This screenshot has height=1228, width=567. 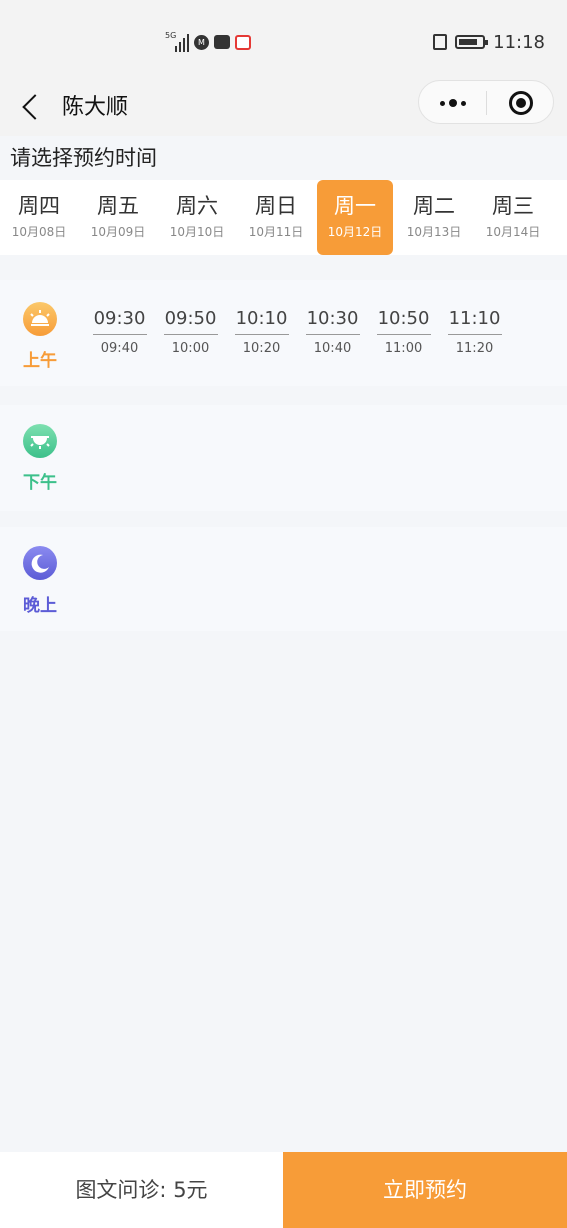 I want to click on more-options-icon, so click(x=452, y=103).